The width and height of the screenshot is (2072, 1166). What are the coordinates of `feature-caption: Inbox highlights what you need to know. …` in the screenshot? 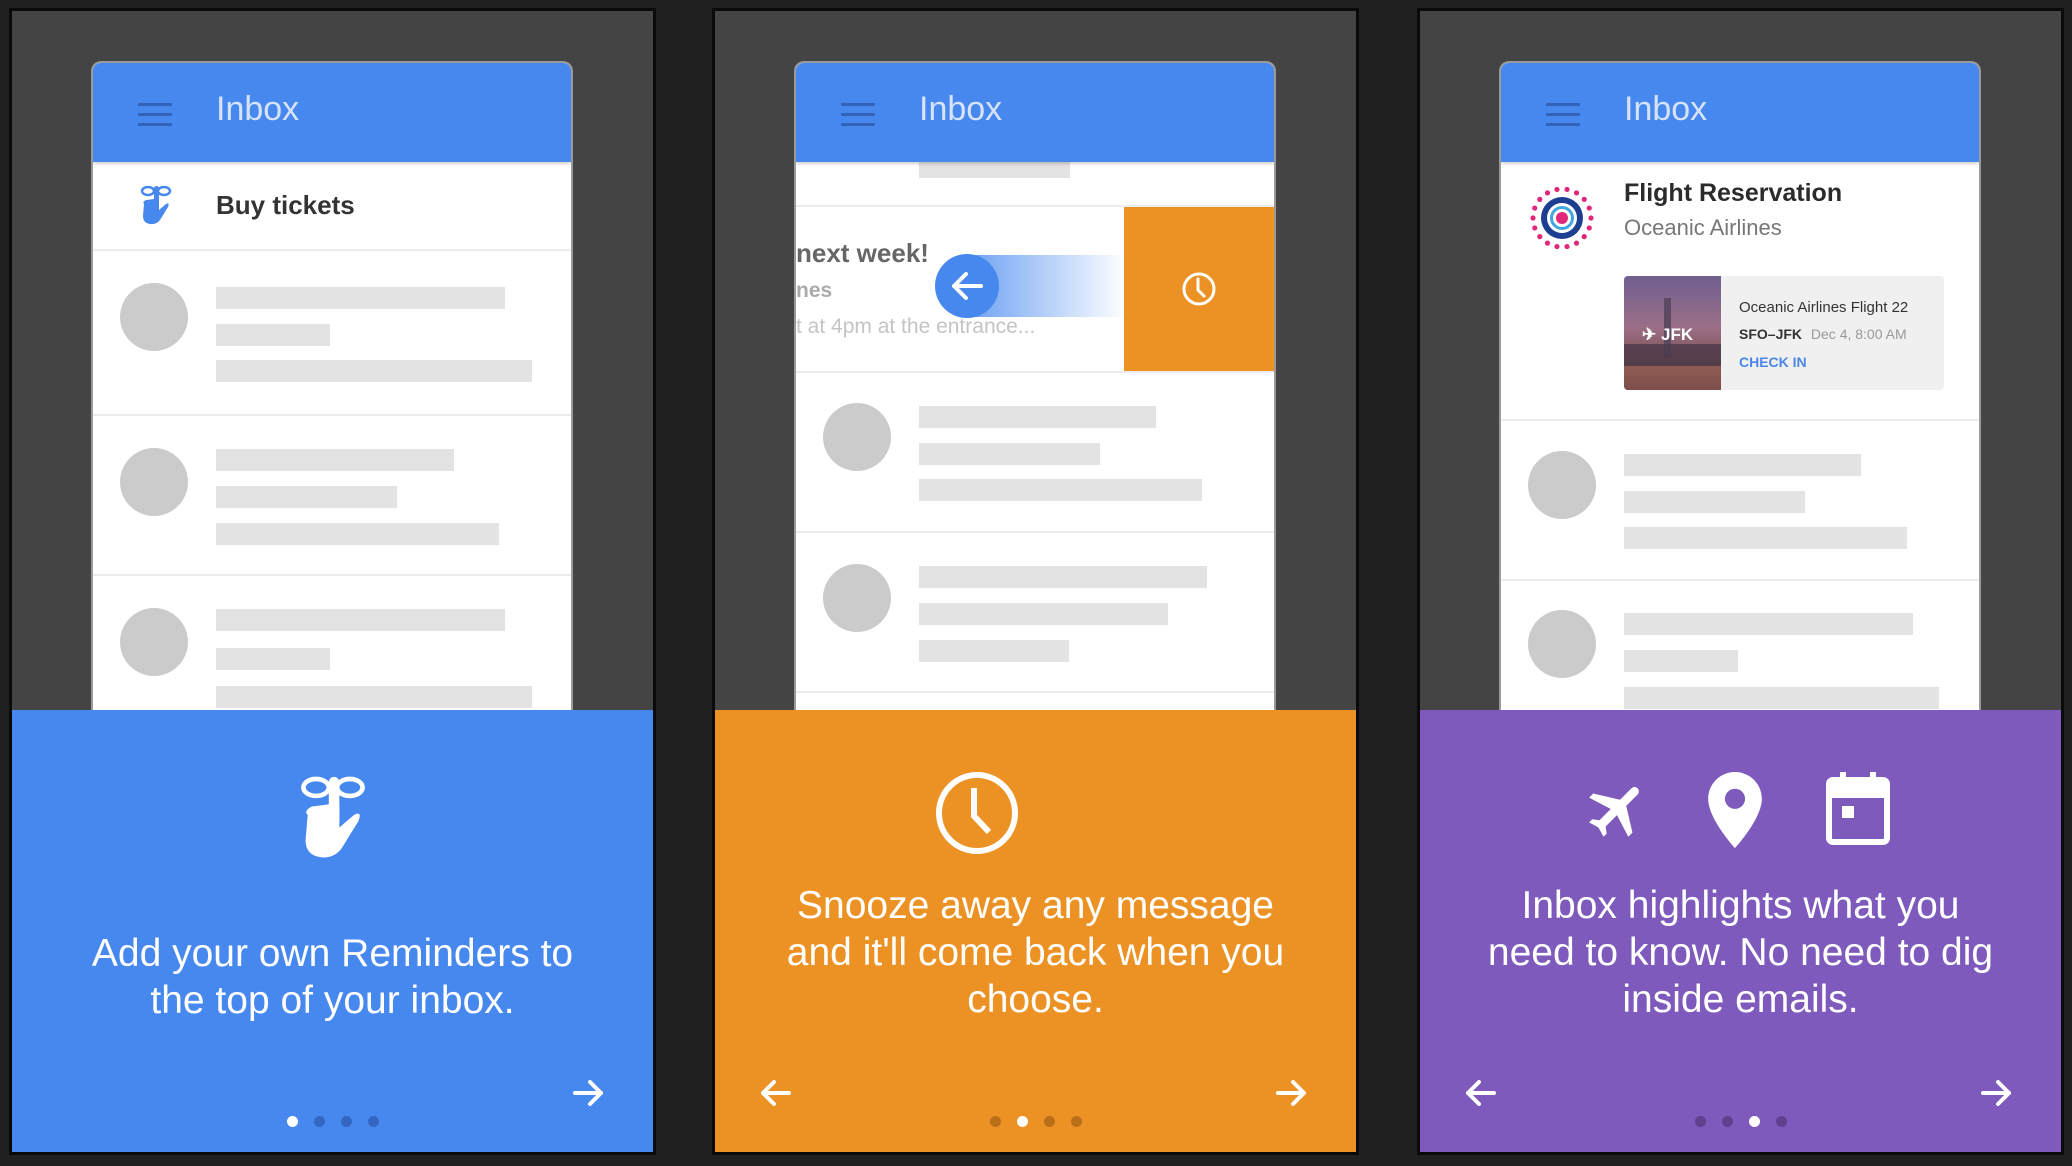 It's located at (1740, 952).